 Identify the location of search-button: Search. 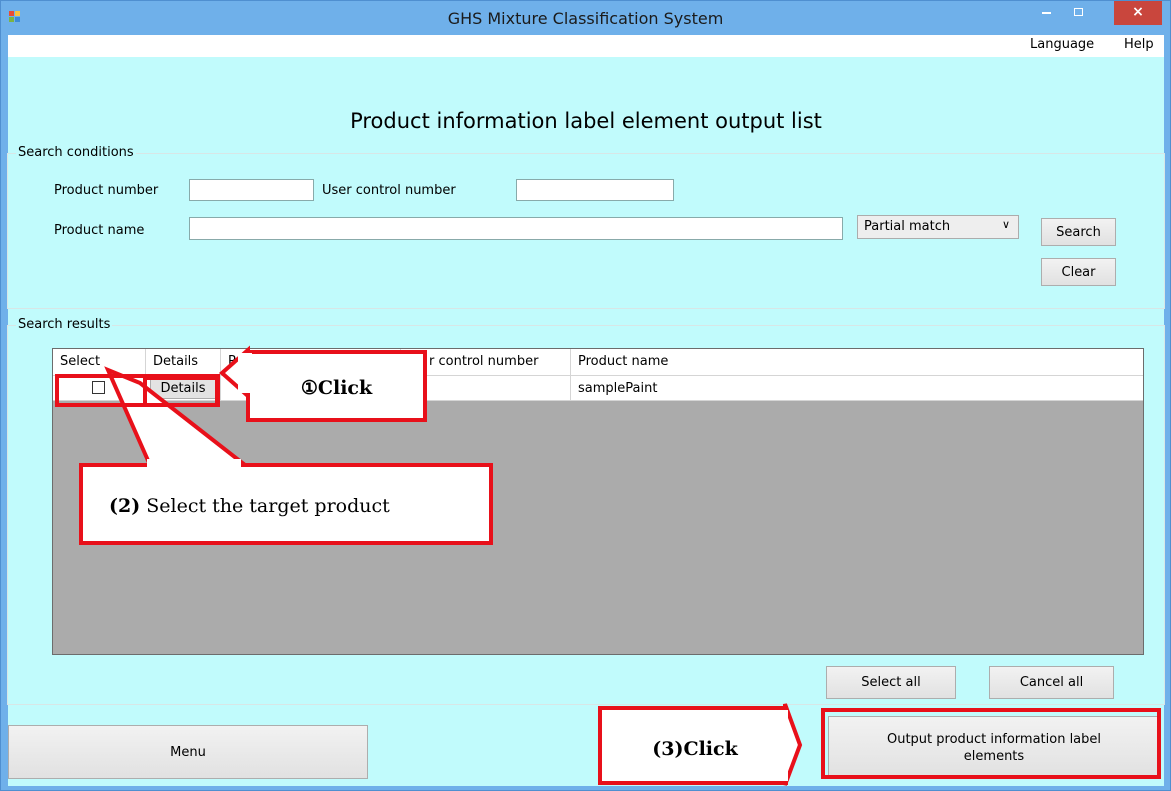
(1078, 232).